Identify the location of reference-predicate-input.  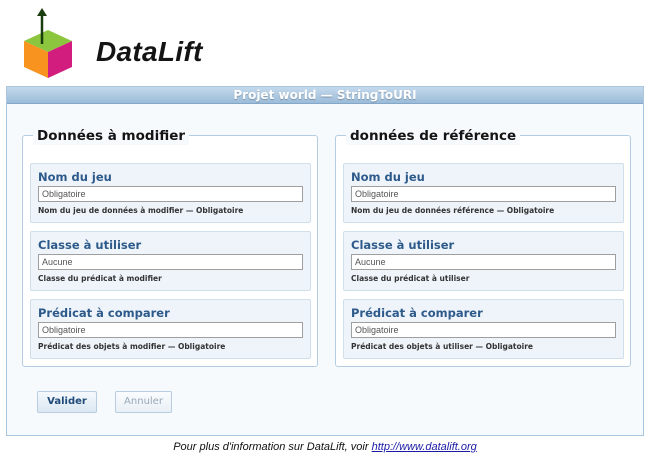
(483, 330).